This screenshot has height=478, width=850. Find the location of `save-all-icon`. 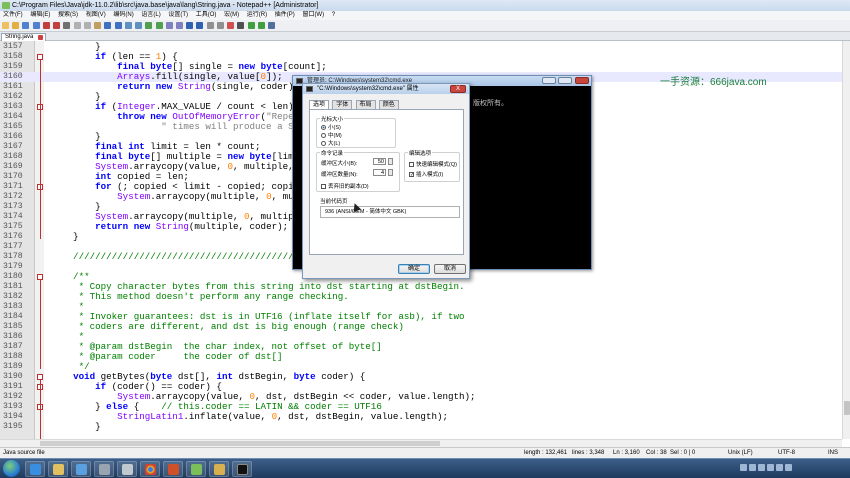

save-all-icon is located at coordinates (36, 25).